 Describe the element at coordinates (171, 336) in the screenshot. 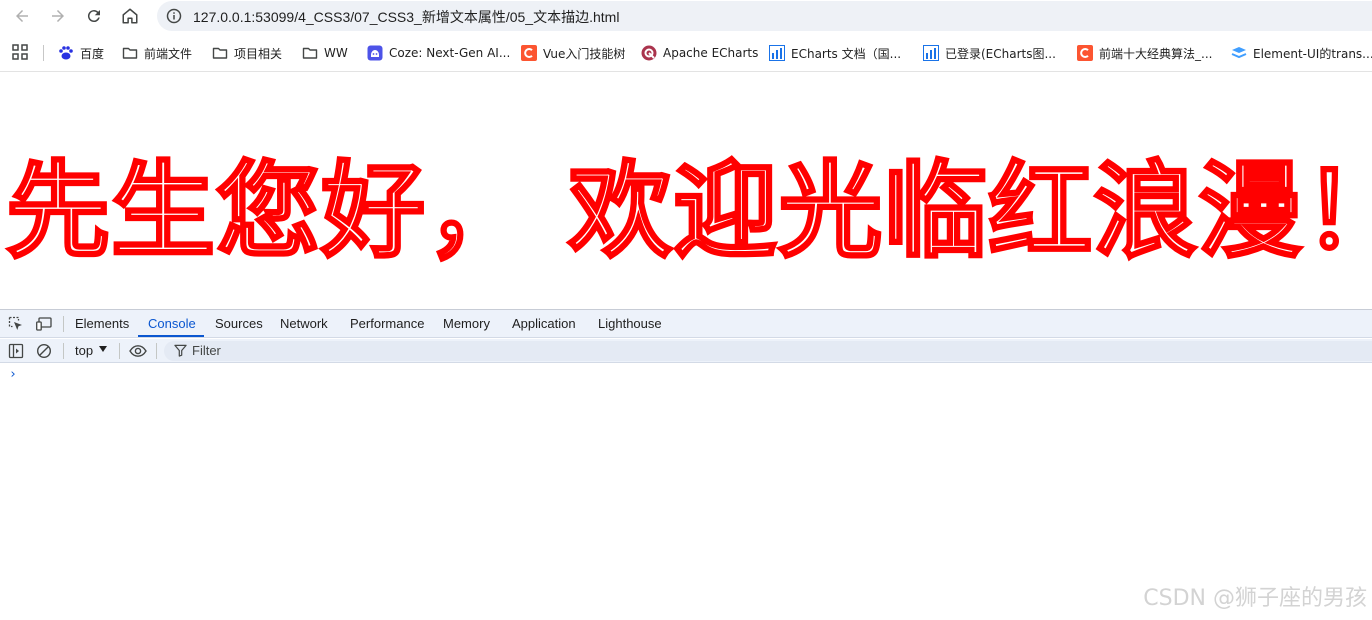

I see `active-tab-indicator` at that location.